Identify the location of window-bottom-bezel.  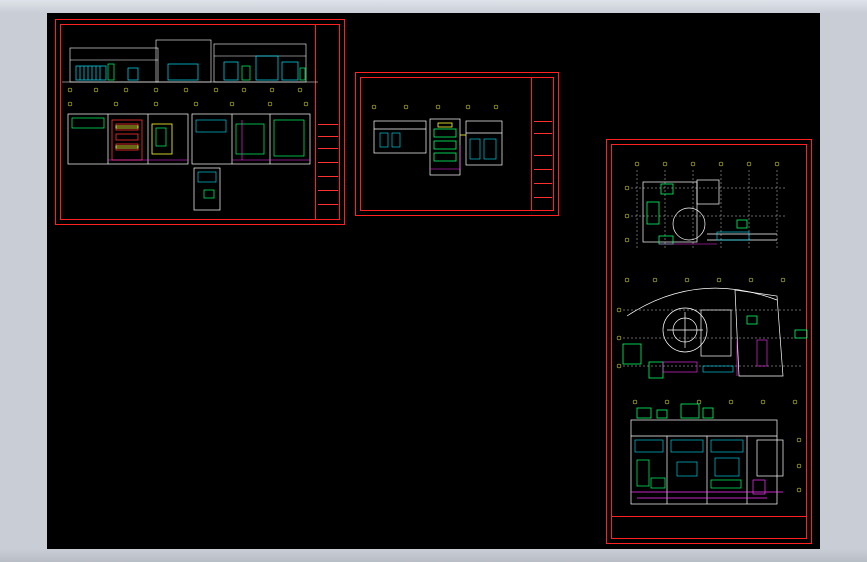
(433, 555).